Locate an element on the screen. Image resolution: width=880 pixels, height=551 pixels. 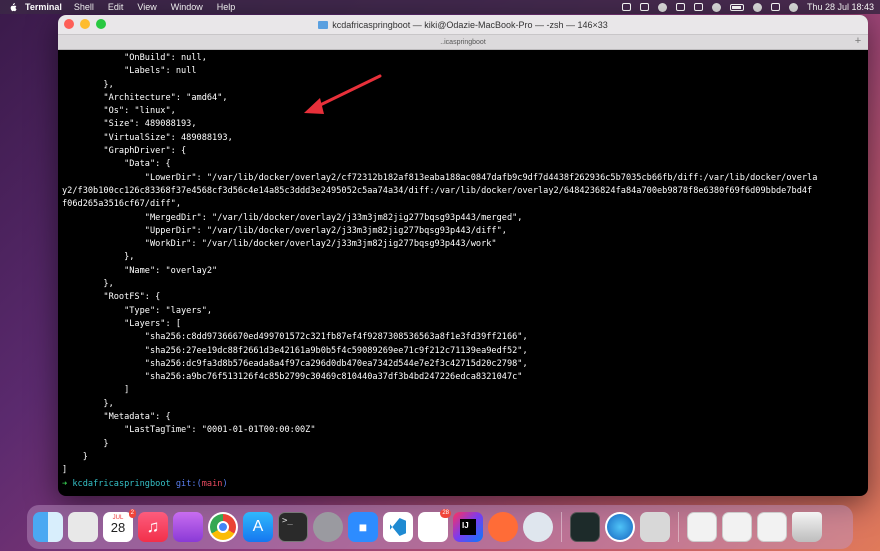
menu-edit: Edit is located at coordinates (116, 7).